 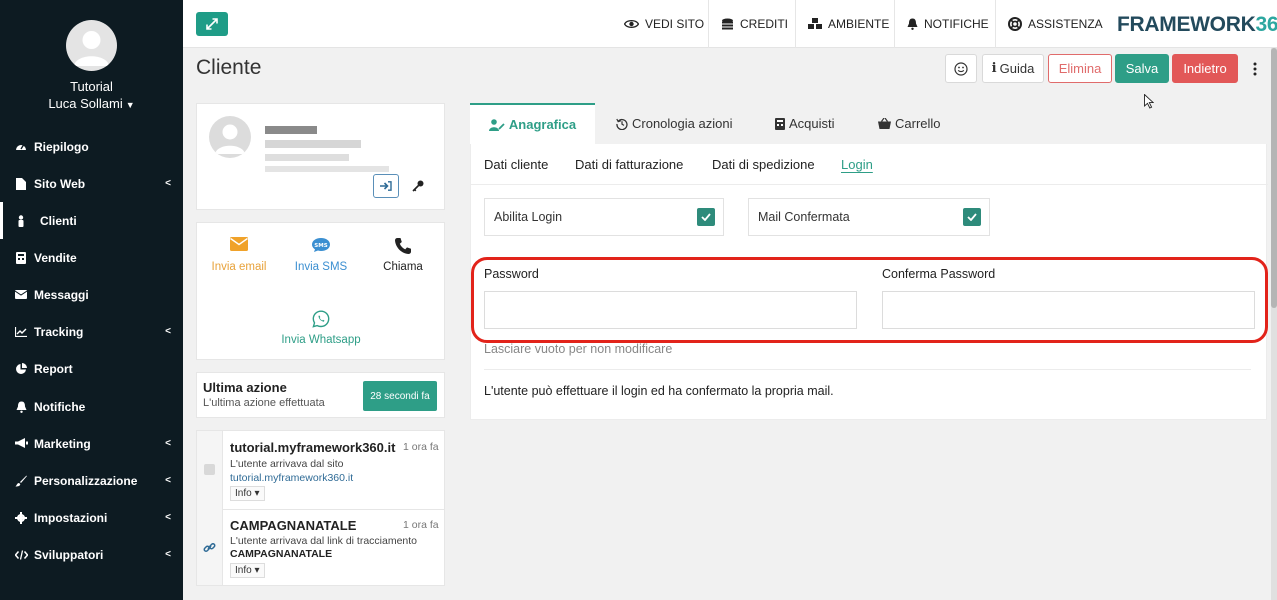 I want to click on content-divider, so click(x=867, y=369).